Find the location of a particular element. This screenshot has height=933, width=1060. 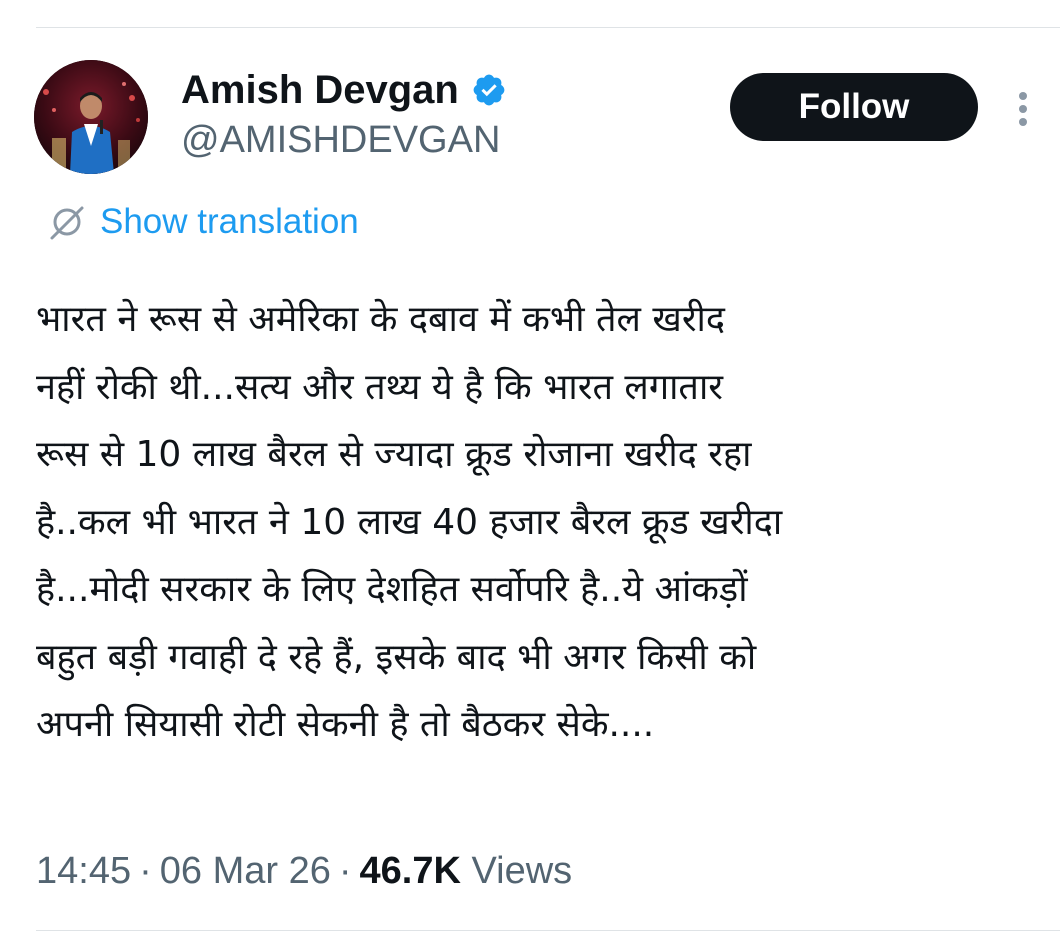

tweet-date: 06 Mar 26 is located at coordinates (245, 871).